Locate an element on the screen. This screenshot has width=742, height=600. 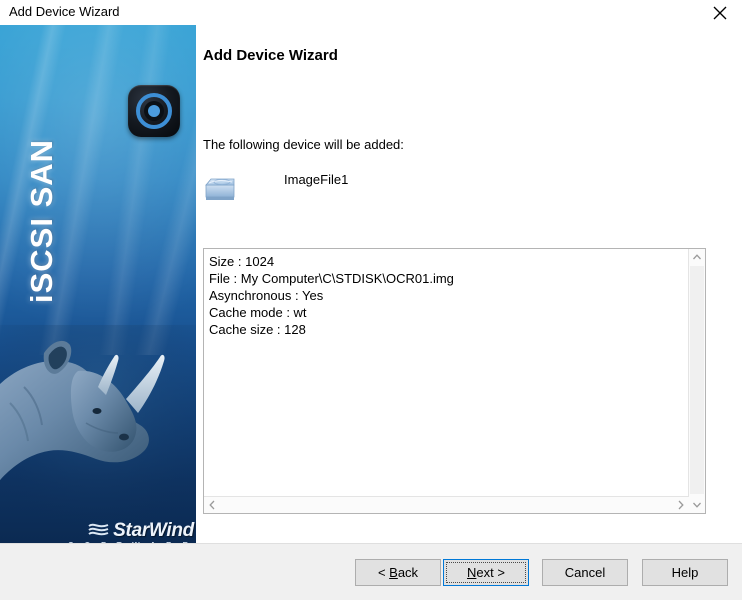
wave-icon is located at coordinates (99, 530).